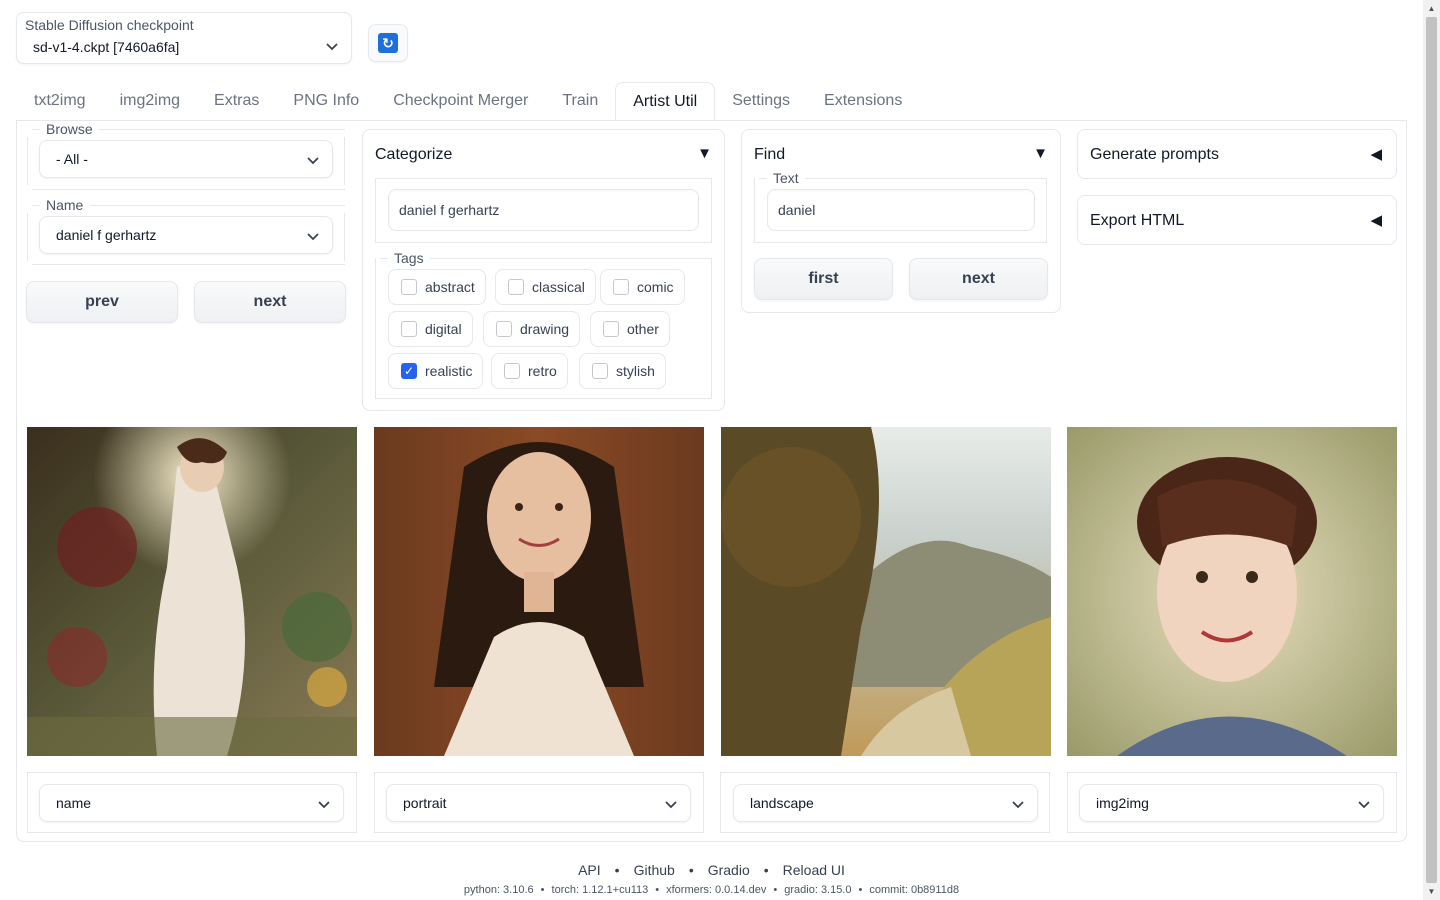 Image resolution: width=1440 pixels, height=900 pixels. Describe the element at coordinates (60, 101) in the screenshot. I see `tab-txt2img: txt2img` at that location.